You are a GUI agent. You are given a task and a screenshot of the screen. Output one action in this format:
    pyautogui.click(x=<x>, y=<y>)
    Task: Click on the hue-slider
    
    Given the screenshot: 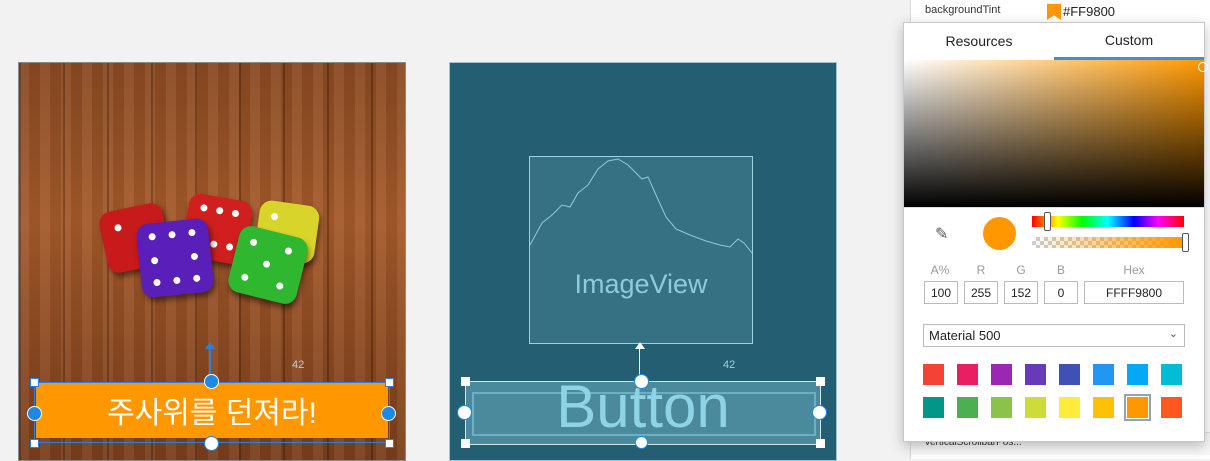 What is the action you would take?
    pyautogui.click(x=1108, y=221)
    